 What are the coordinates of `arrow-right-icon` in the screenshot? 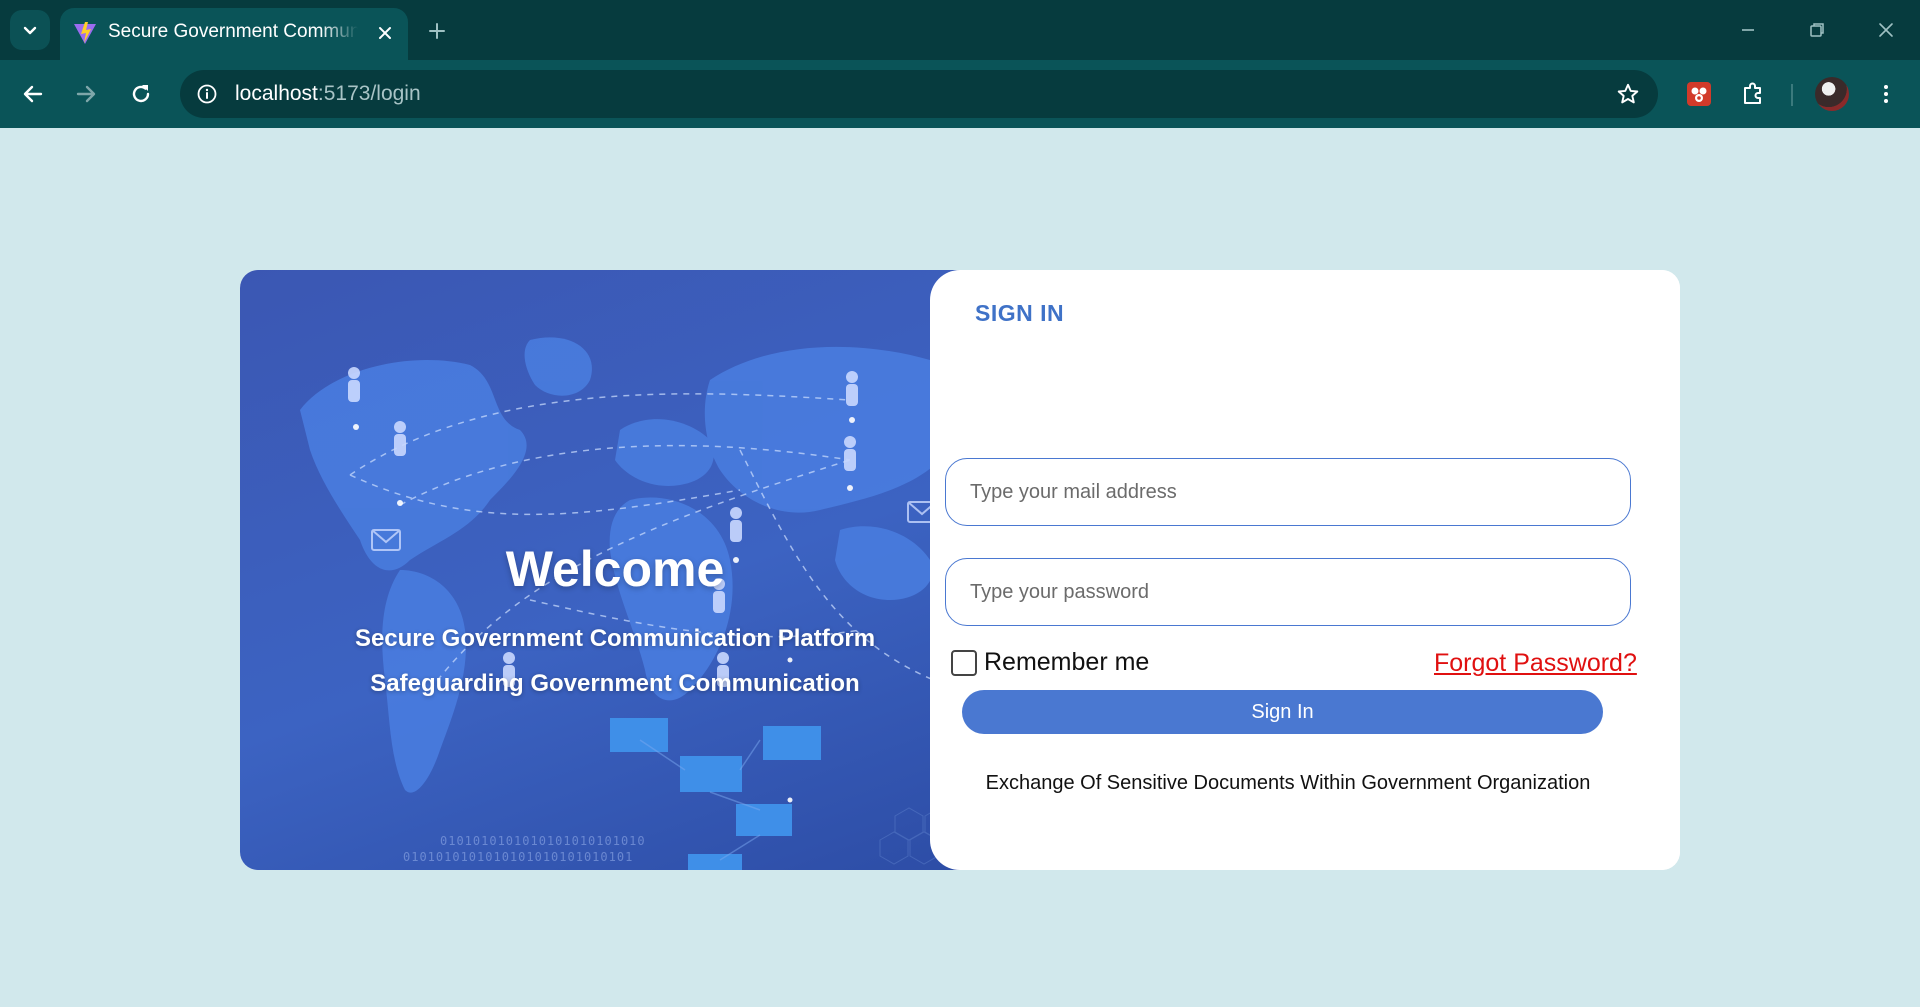 It's located at (86, 94).